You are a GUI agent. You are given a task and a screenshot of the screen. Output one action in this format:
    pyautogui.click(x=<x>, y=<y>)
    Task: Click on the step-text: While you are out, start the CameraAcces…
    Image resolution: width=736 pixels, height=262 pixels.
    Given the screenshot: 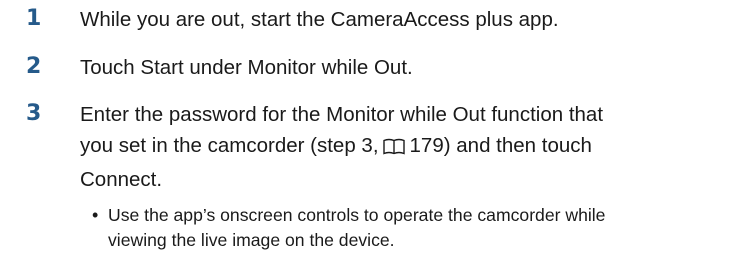 What is the action you would take?
    pyautogui.click(x=400, y=19)
    